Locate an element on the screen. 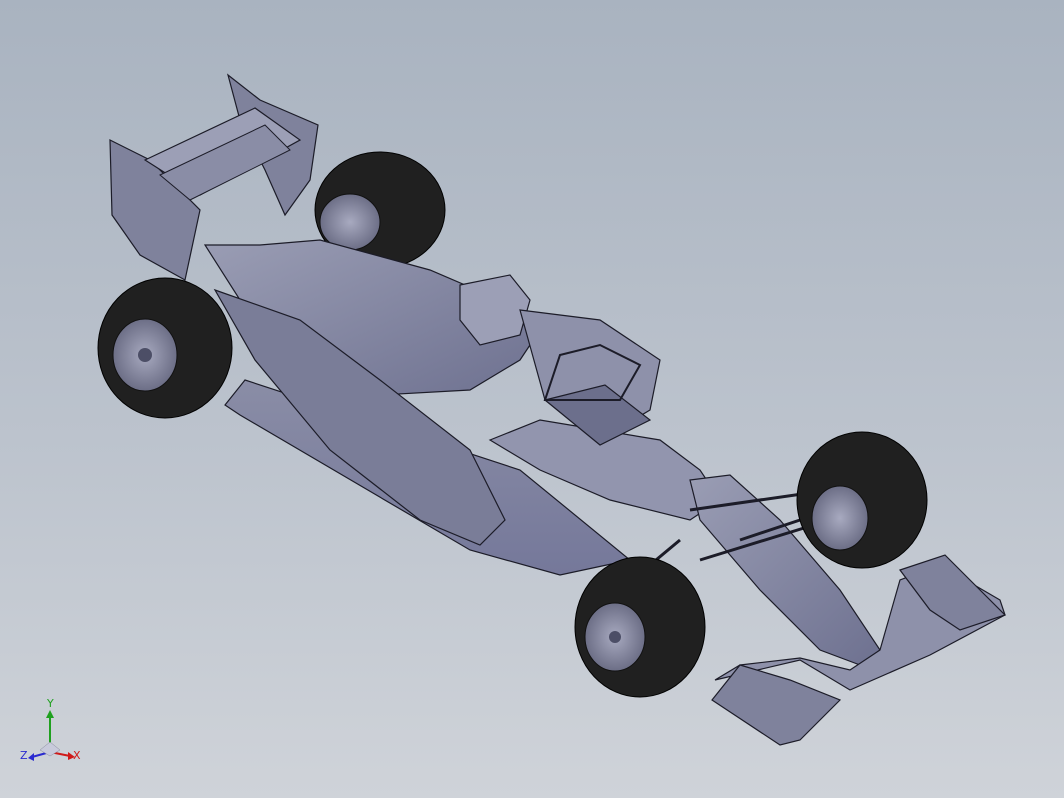 The width and height of the screenshot is (1064, 798). triad-y-label: Y is located at coordinates (50, 703).